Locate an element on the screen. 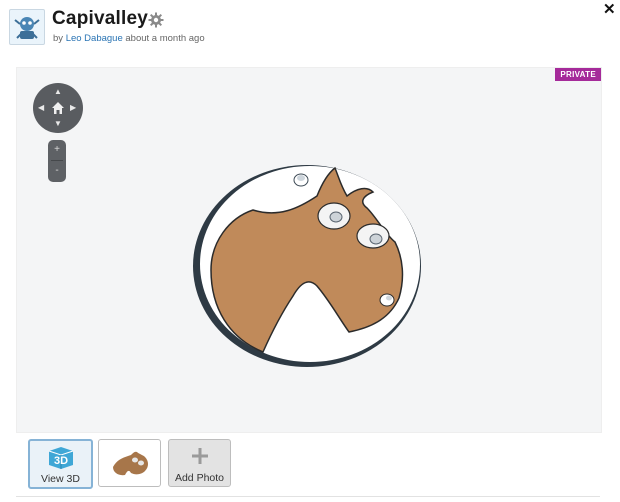 This screenshot has height=502, width=620. arrow-down-icon: ▼ is located at coordinates (58, 124).